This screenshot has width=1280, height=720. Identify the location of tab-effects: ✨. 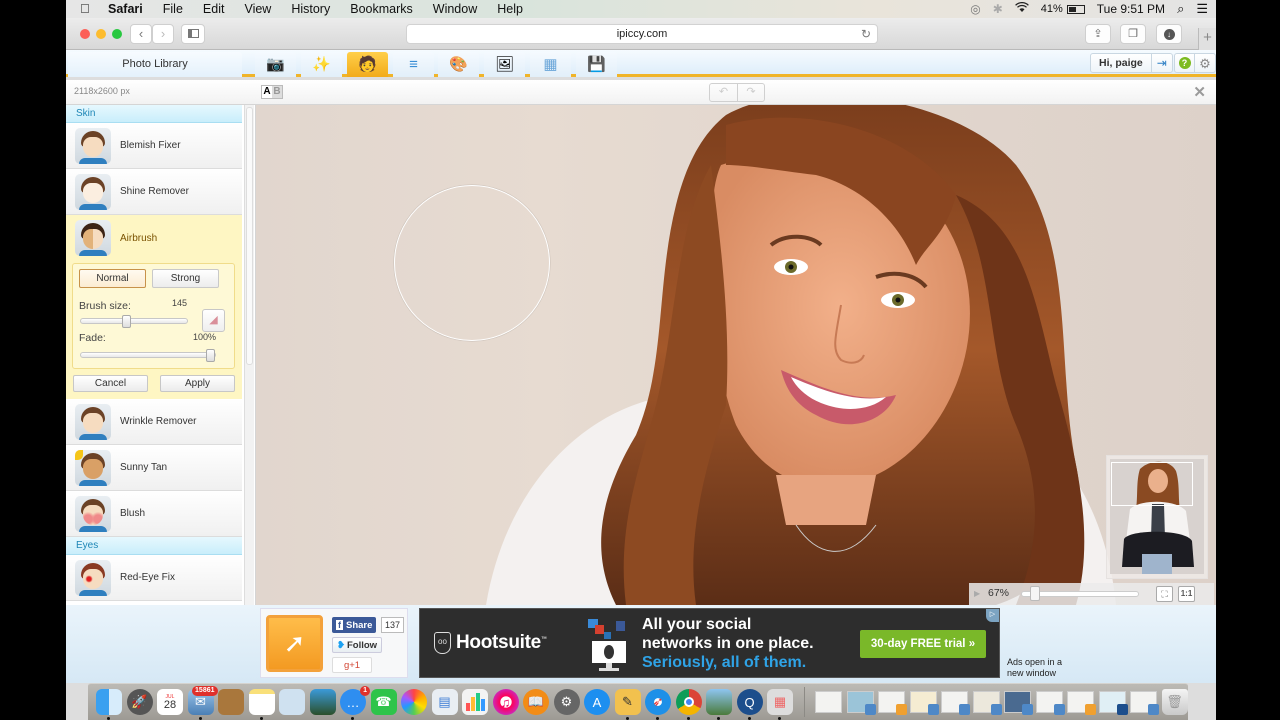
(321, 64).